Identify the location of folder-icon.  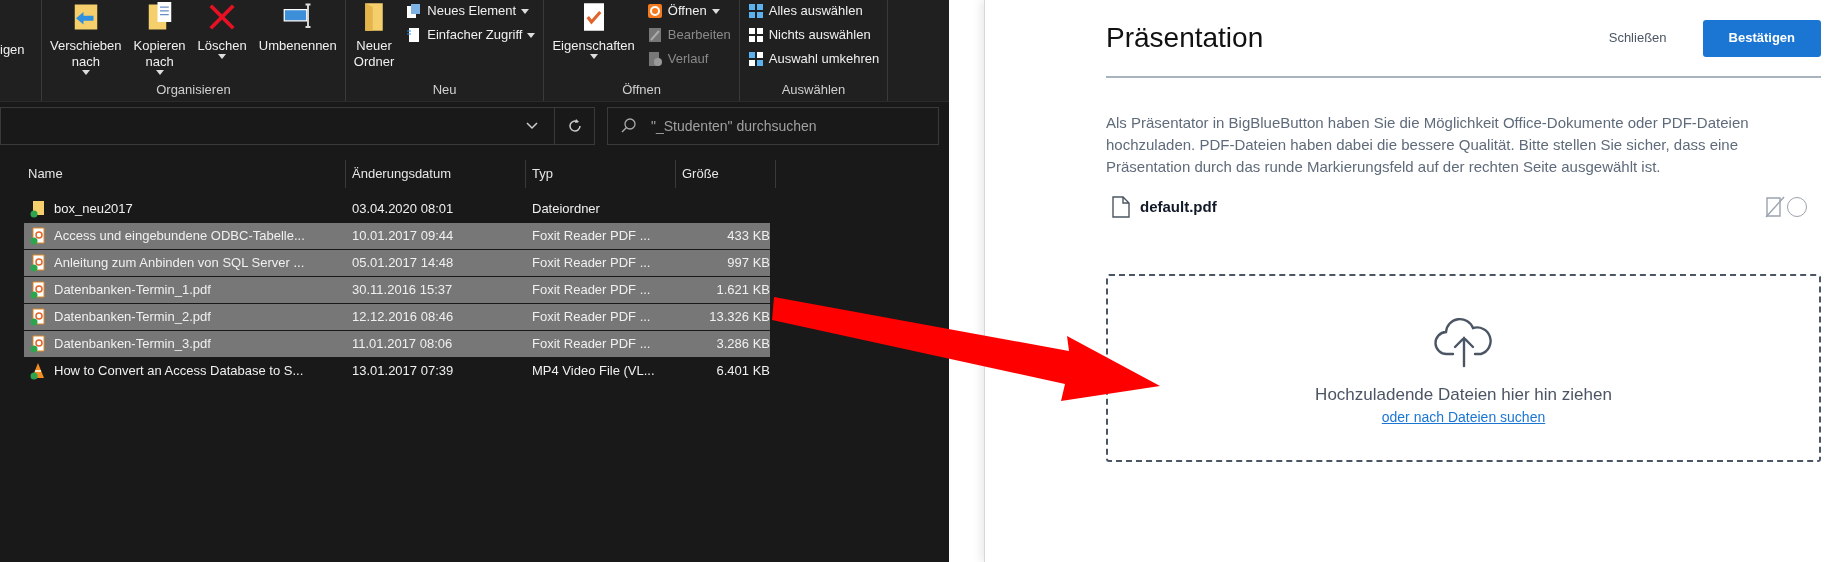
(38, 209).